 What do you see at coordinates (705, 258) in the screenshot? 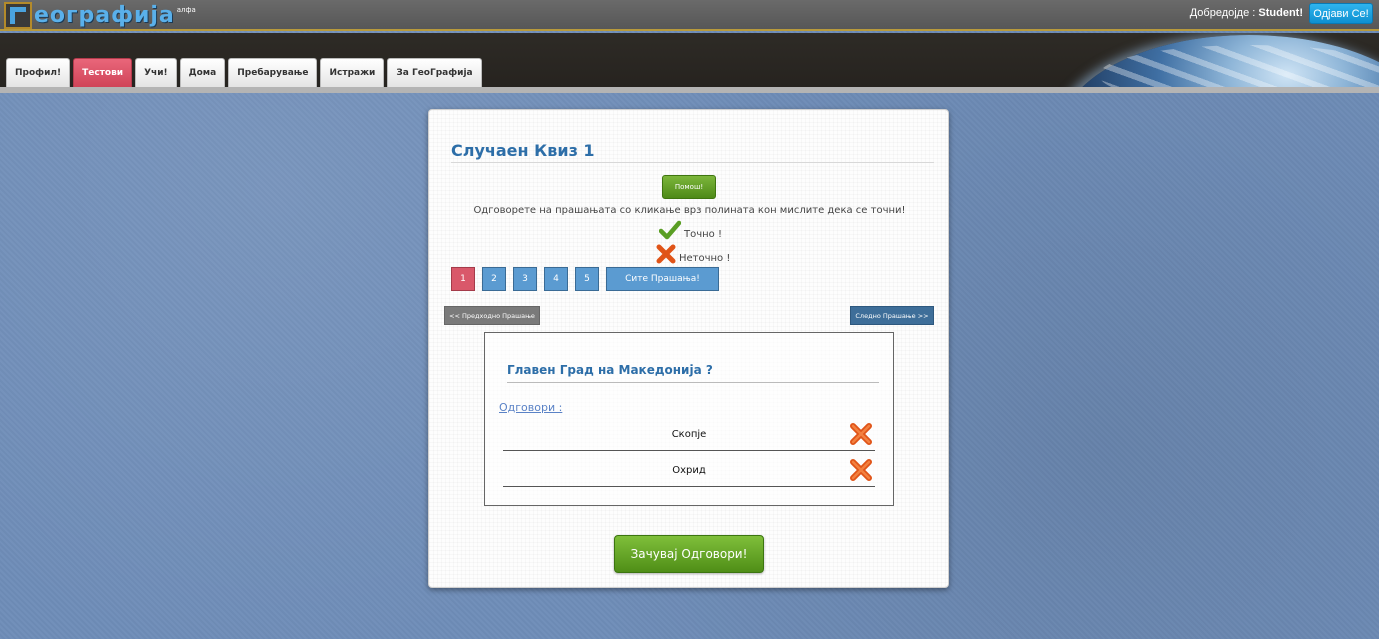
I see `legend-wrong-label: Неточно !` at bounding box center [705, 258].